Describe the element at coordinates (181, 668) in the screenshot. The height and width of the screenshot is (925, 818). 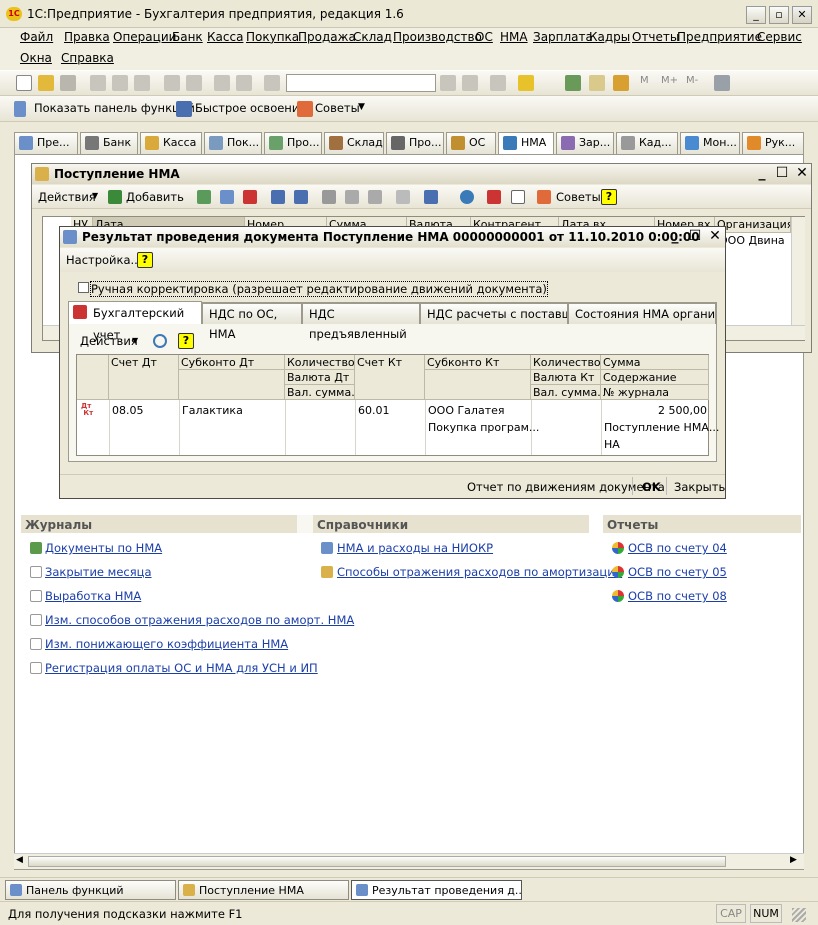
I see `link-payment-registration: Регистрация оплаты ОС и НМА для УСН и ИП` at that location.